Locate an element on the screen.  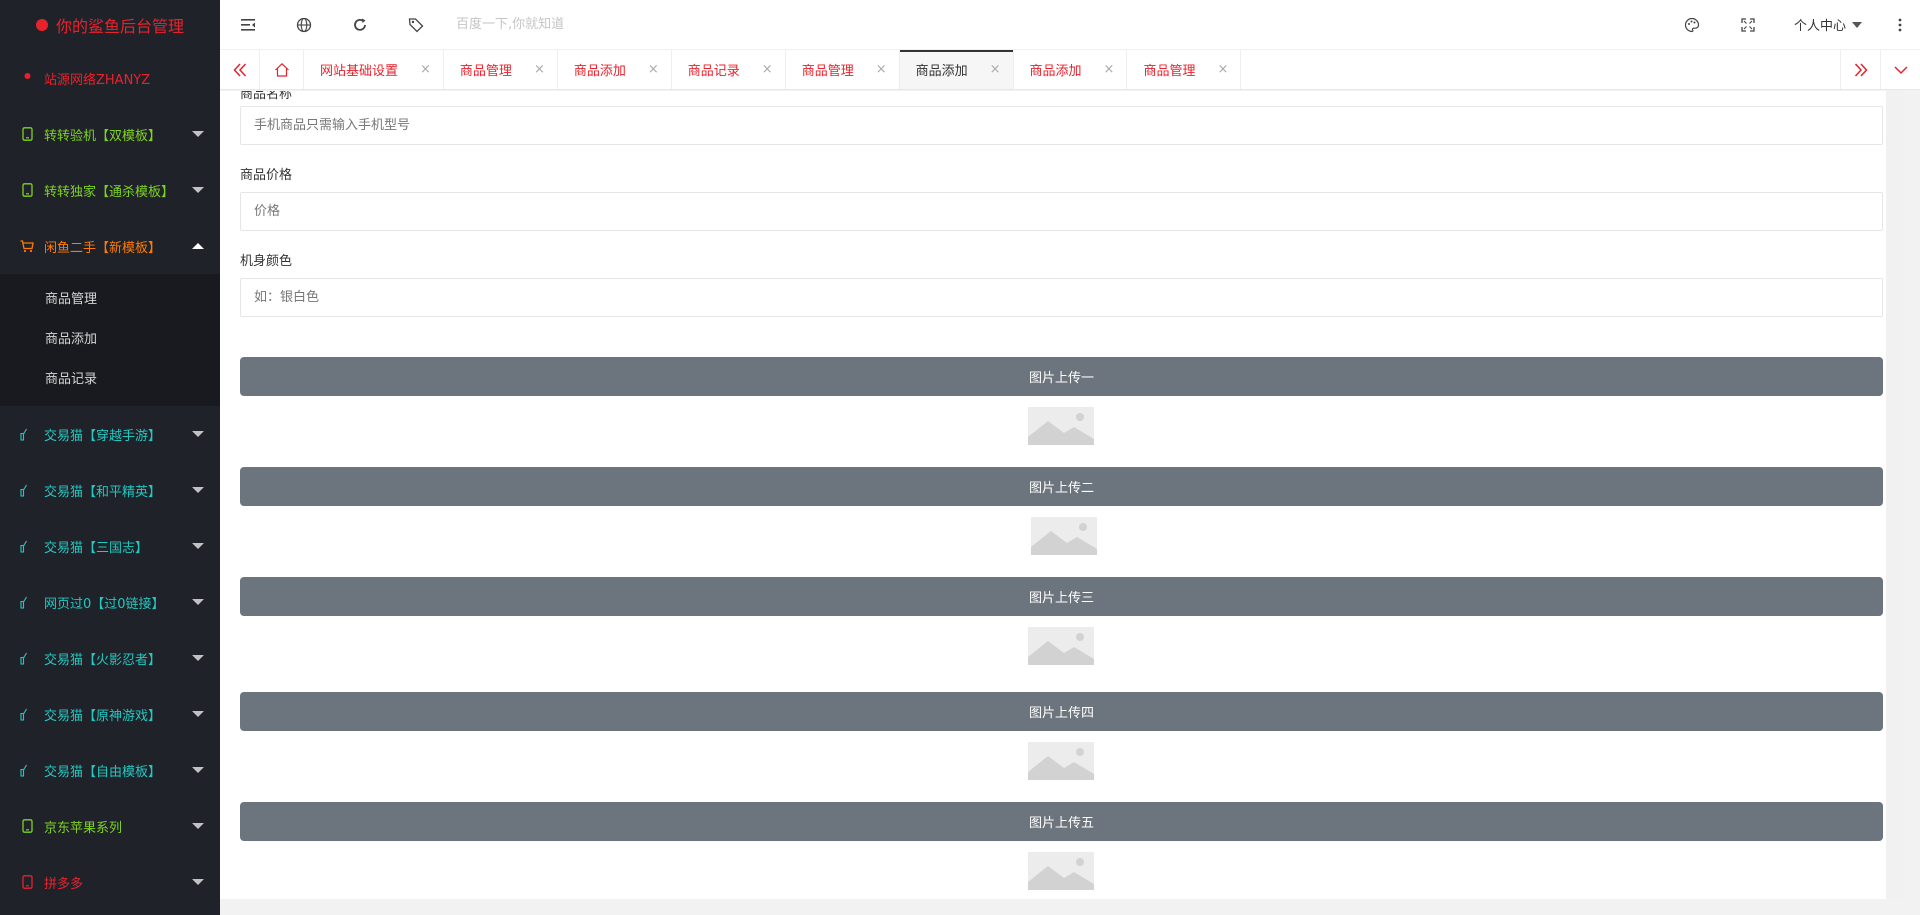
sidebar-item: 交易猫【自由模板】 is located at coordinates (110, 770).